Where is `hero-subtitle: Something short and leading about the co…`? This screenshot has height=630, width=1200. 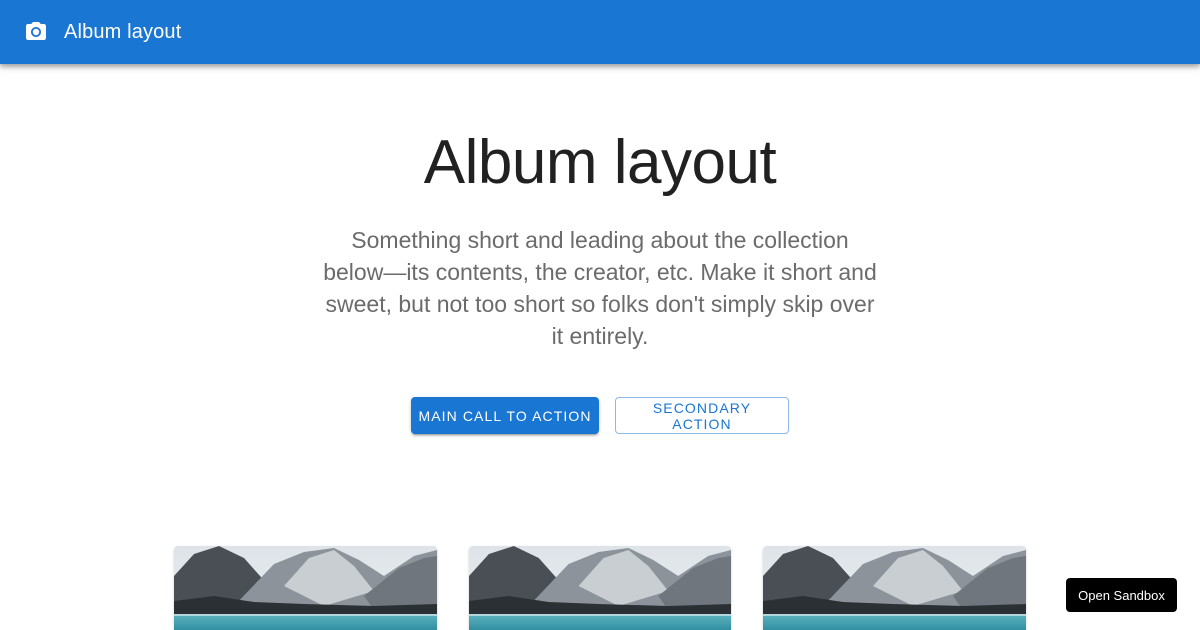
hero-subtitle: Something short and leading about the co… is located at coordinates (600, 288).